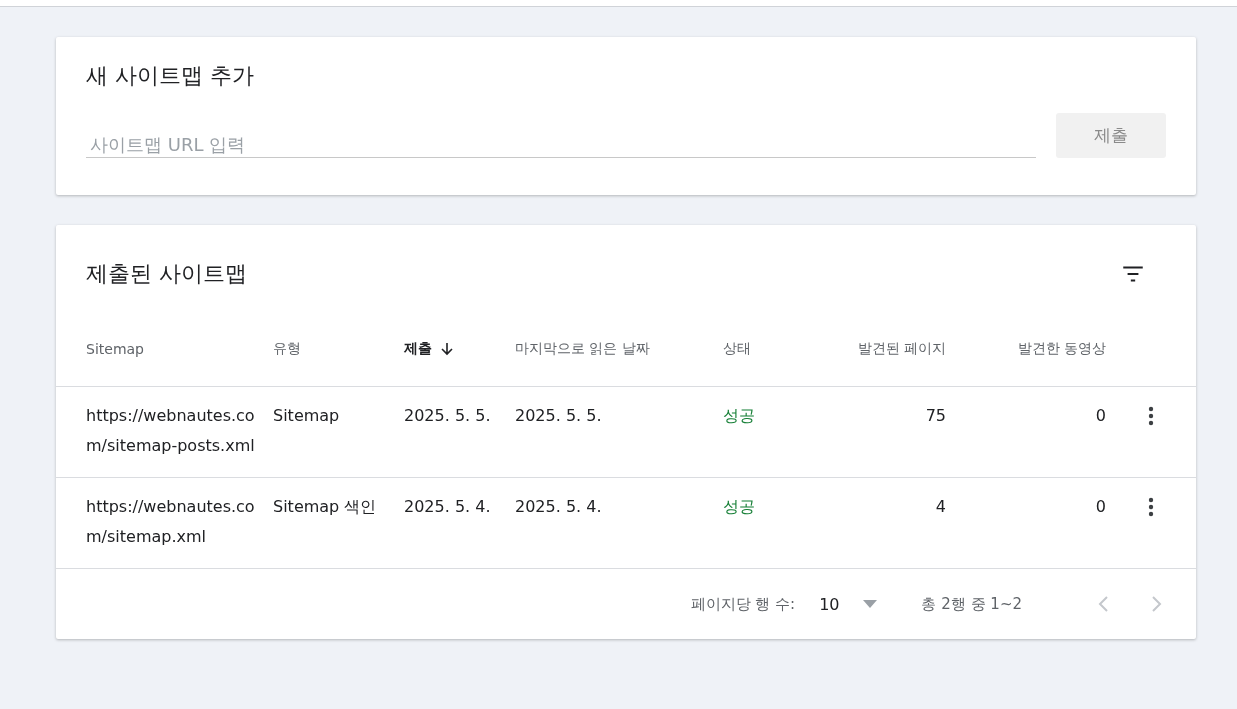  Describe the element at coordinates (179, 348) in the screenshot. I see `column-header: Sitemap` at that location.